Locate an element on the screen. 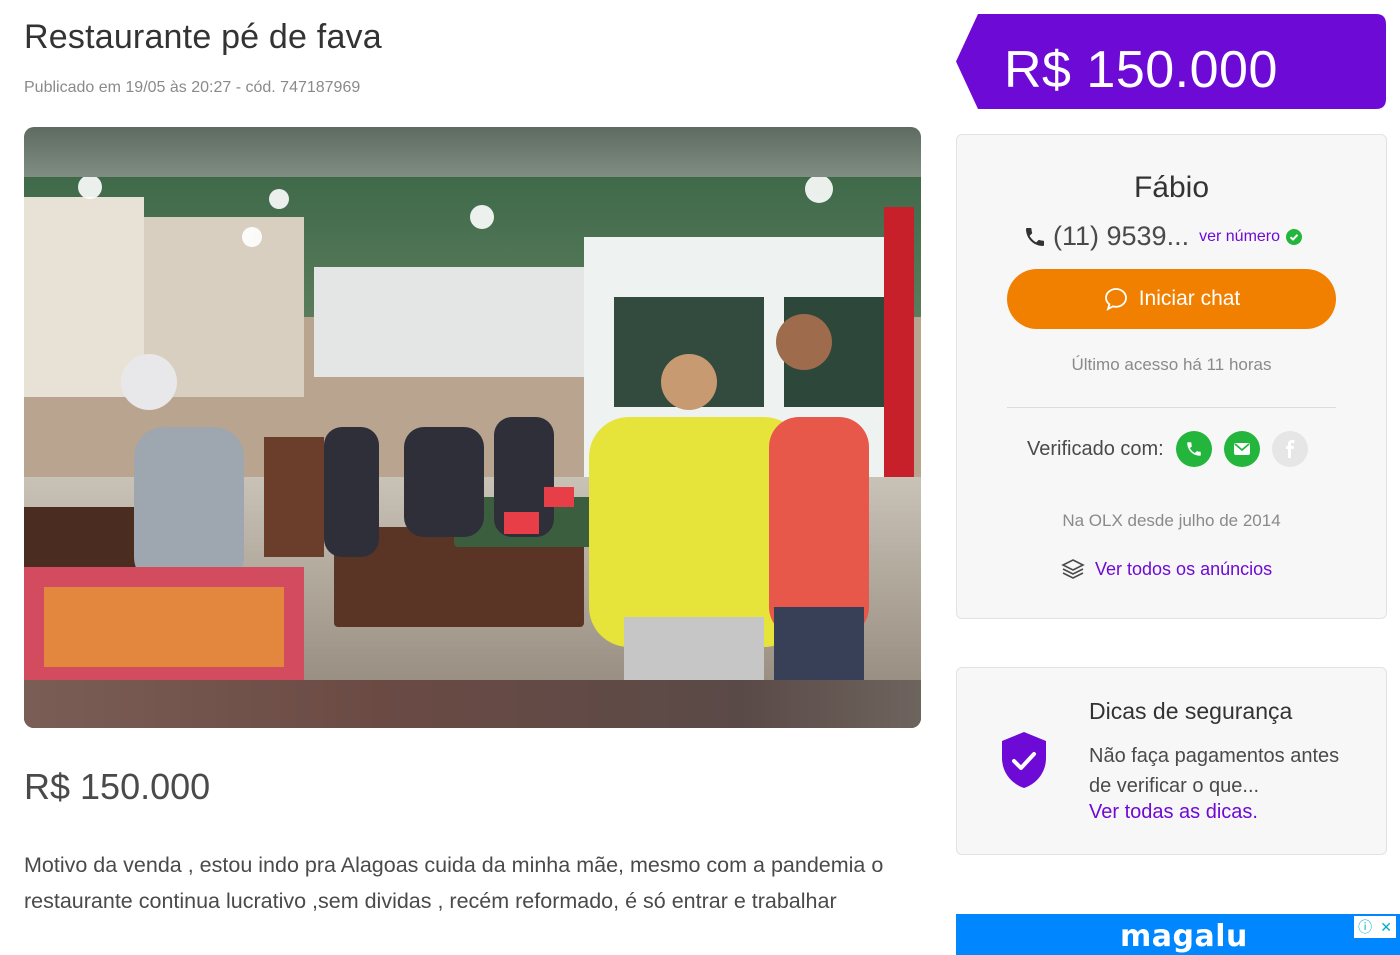  start-chat-button: Iniciar chat is located at coordinates (1171, 299).